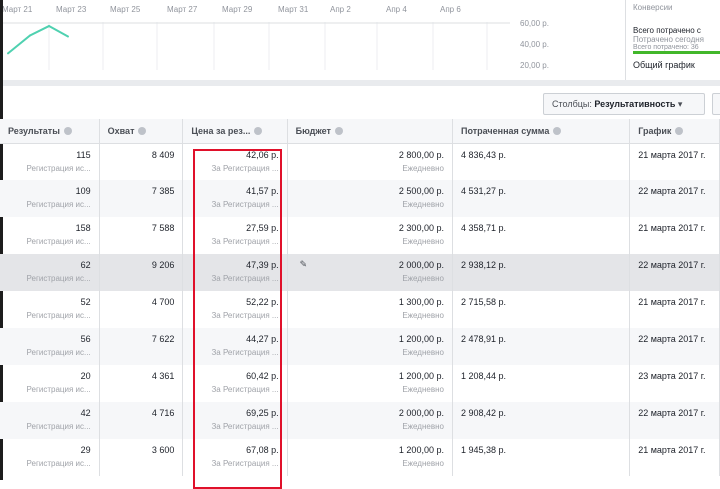 The width and height of the screenshot is (720, 489). Describe the element at coordinates (38, 39) in the screenshot. I see `series-line` at that location.